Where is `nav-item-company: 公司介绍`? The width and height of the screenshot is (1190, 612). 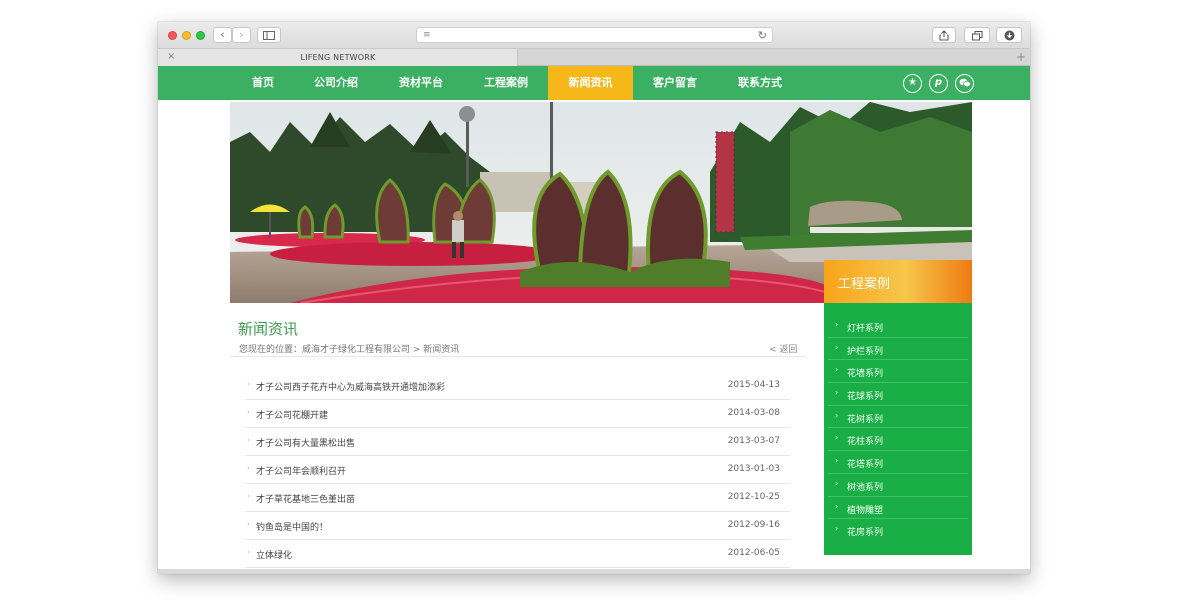
nav-item-company: 公司介绍 is located at coordinates (336, 83).